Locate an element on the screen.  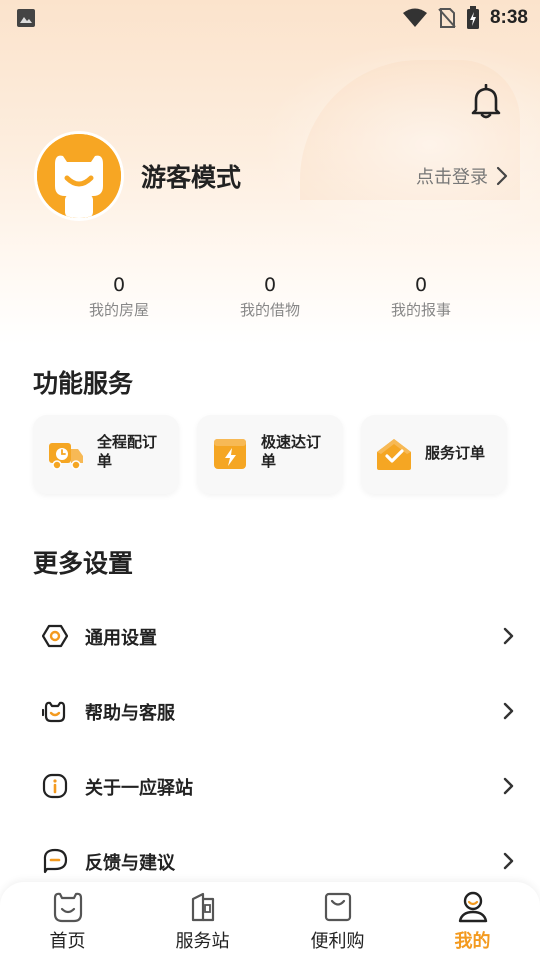
setting-label: 关于一应驿站 is located at coordinates (139, 788).